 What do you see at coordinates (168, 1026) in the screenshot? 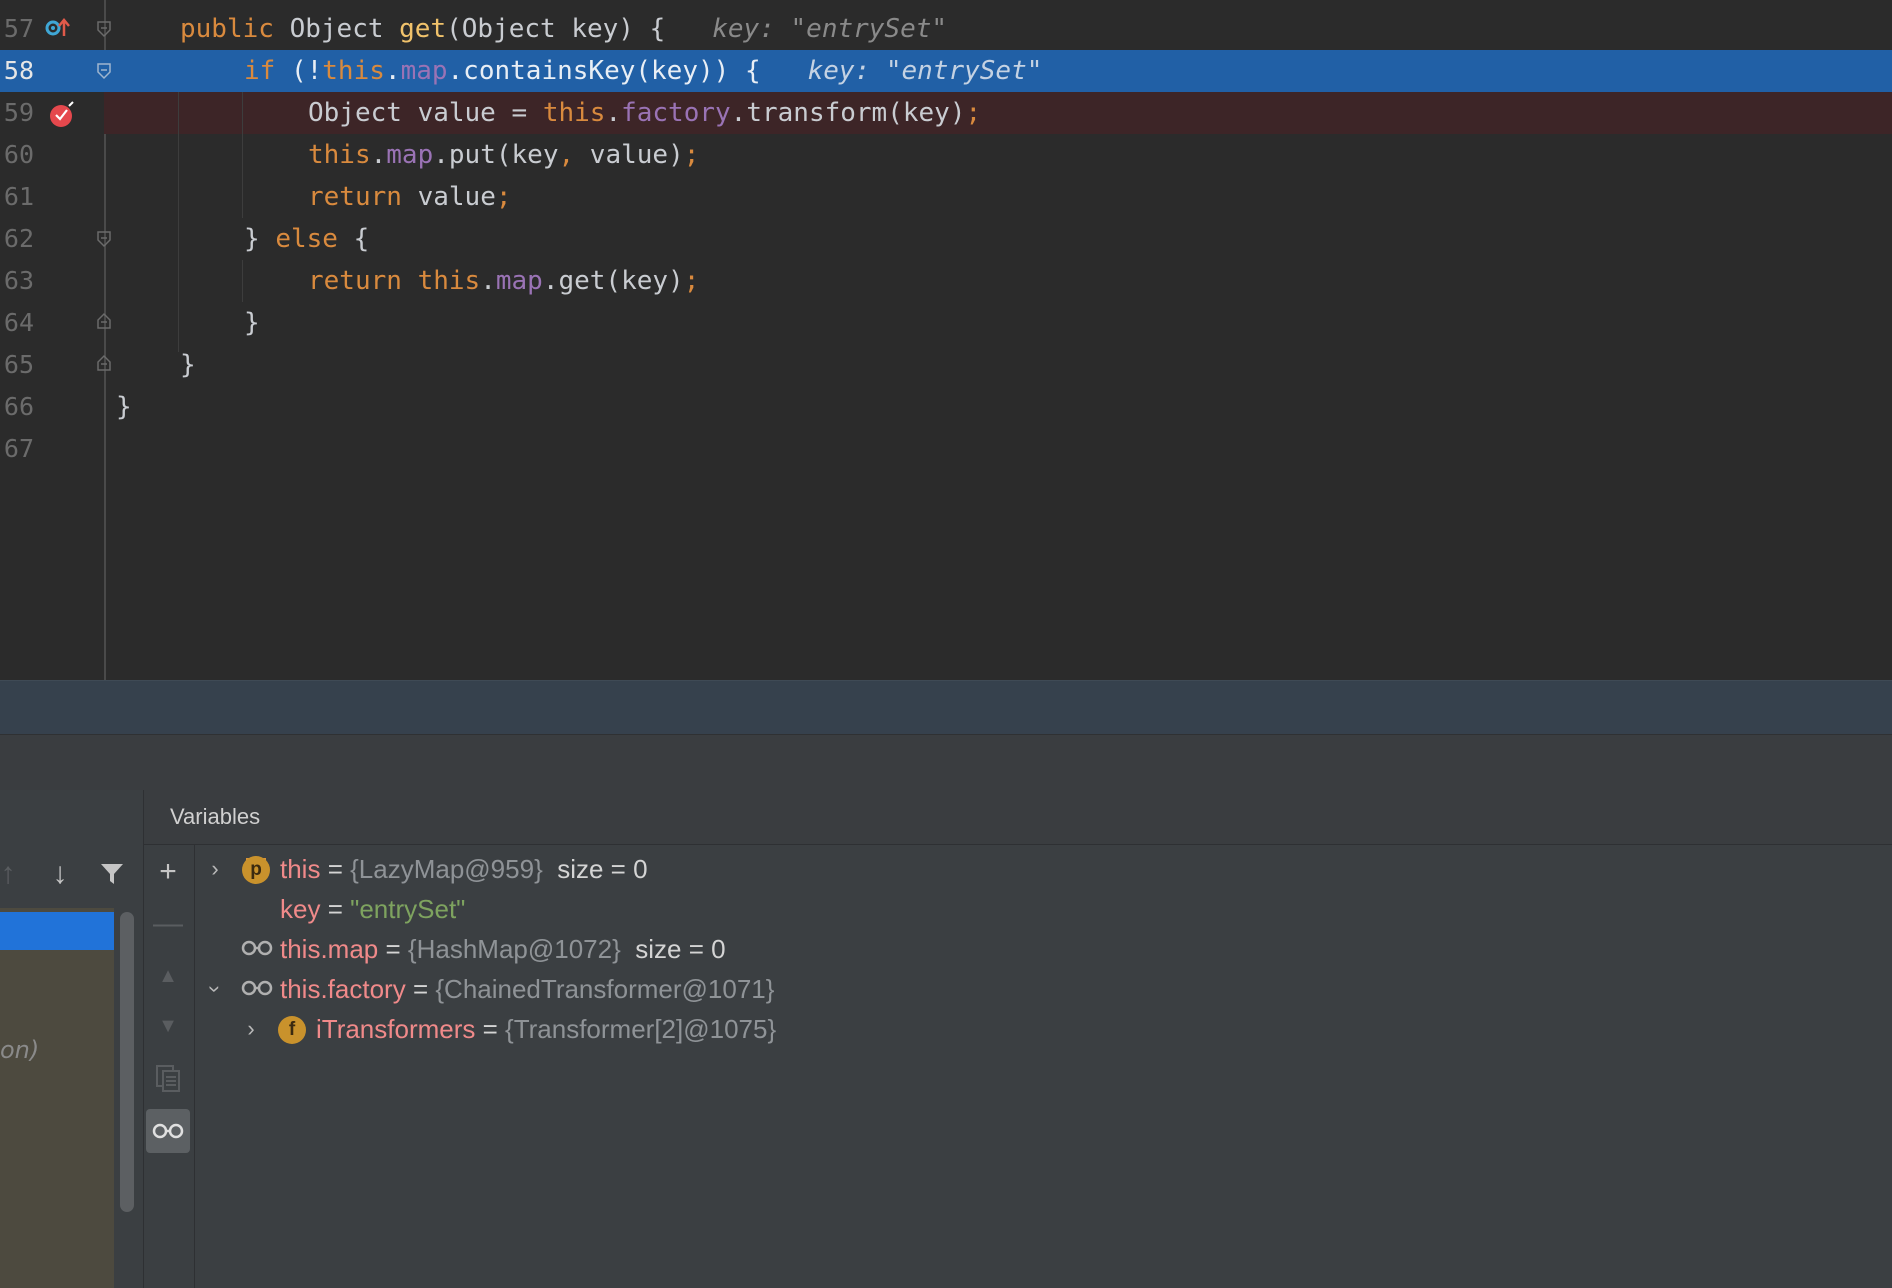
I see `move-watch-down-button: ▼` at bounding box center [168, 1026].